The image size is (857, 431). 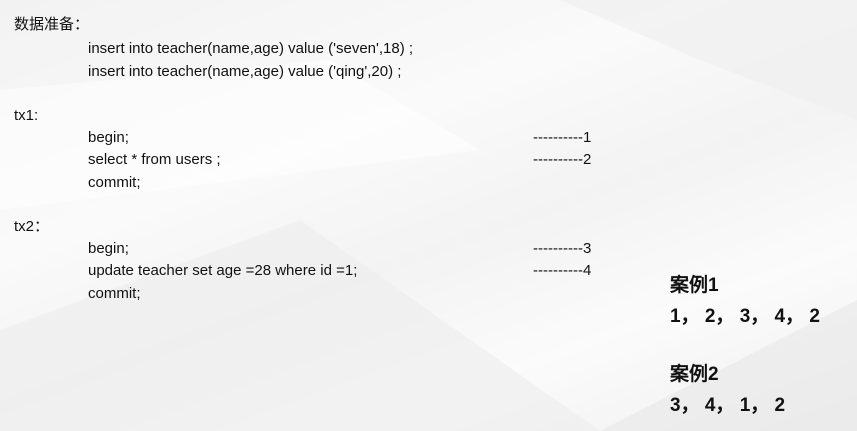 I want to click on case-title: 案例1, so click(x=694, y=285).